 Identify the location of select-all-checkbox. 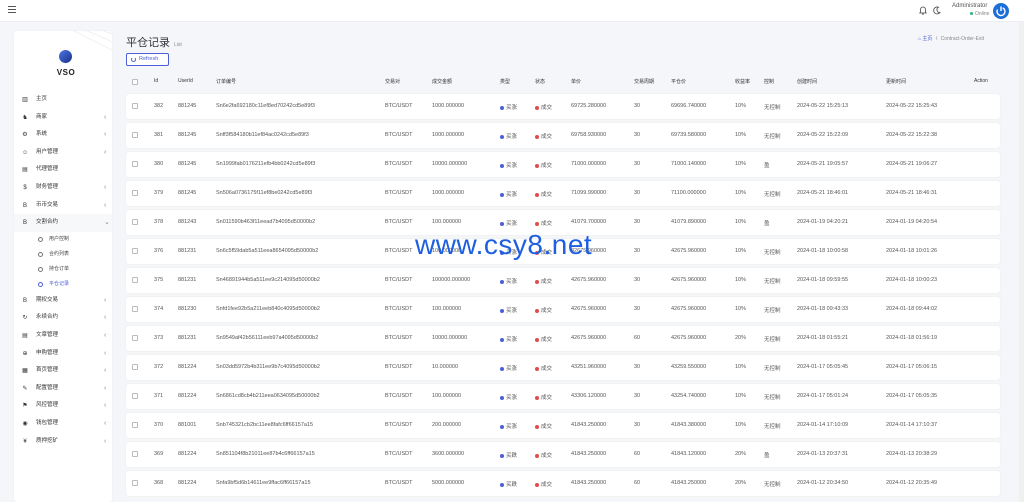
(135, 82).